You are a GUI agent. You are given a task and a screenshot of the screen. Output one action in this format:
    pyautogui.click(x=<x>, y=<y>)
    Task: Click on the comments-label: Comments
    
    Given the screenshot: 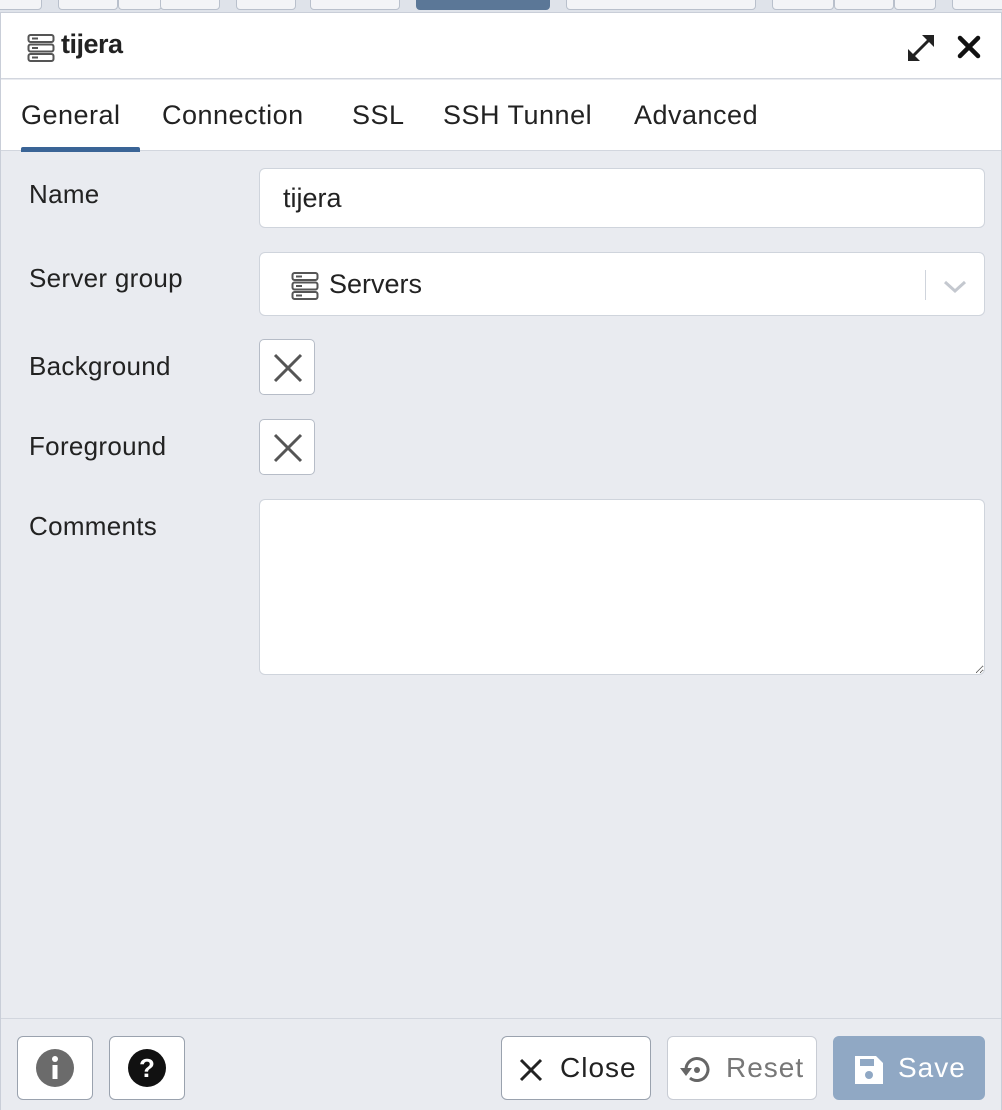 What is the action you would take?
    pyautogui.click(x=93, y=526)
    